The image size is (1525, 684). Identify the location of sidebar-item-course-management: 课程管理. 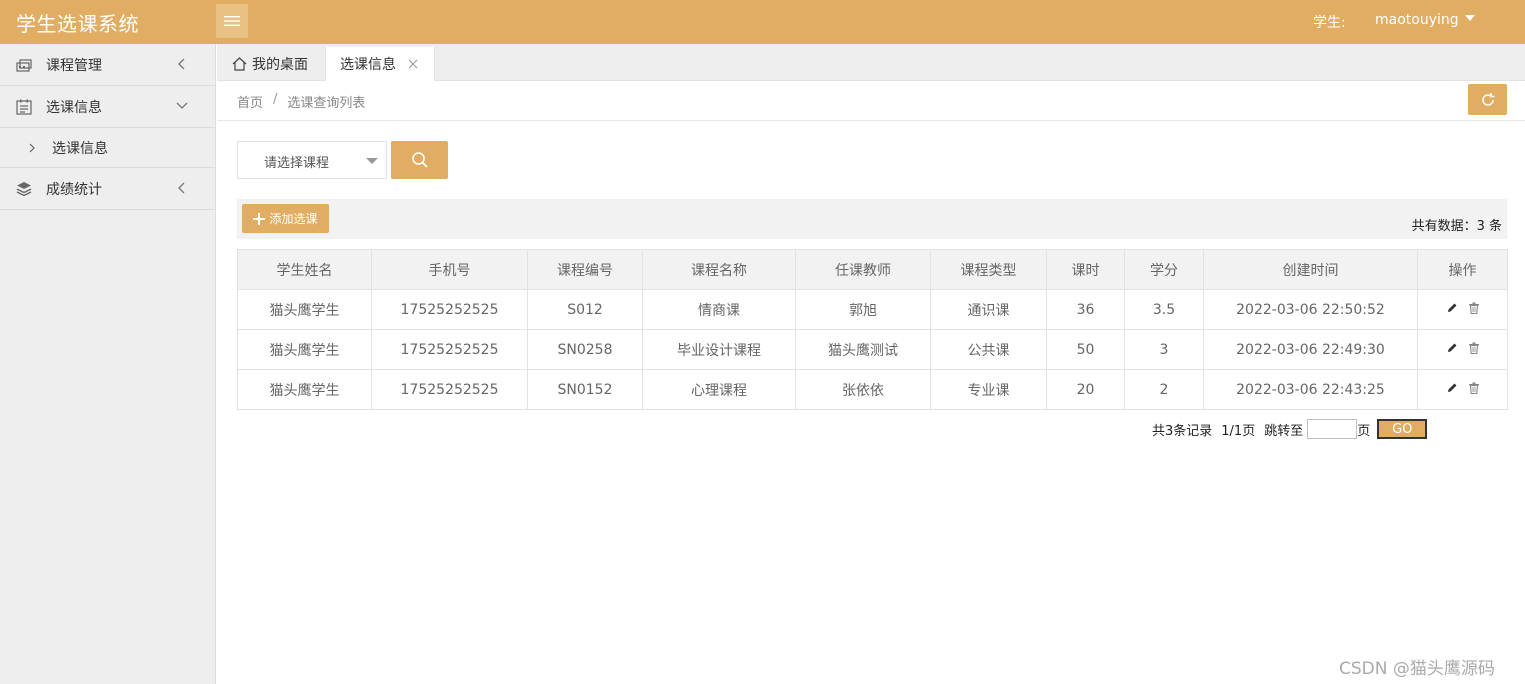
(107, 65).